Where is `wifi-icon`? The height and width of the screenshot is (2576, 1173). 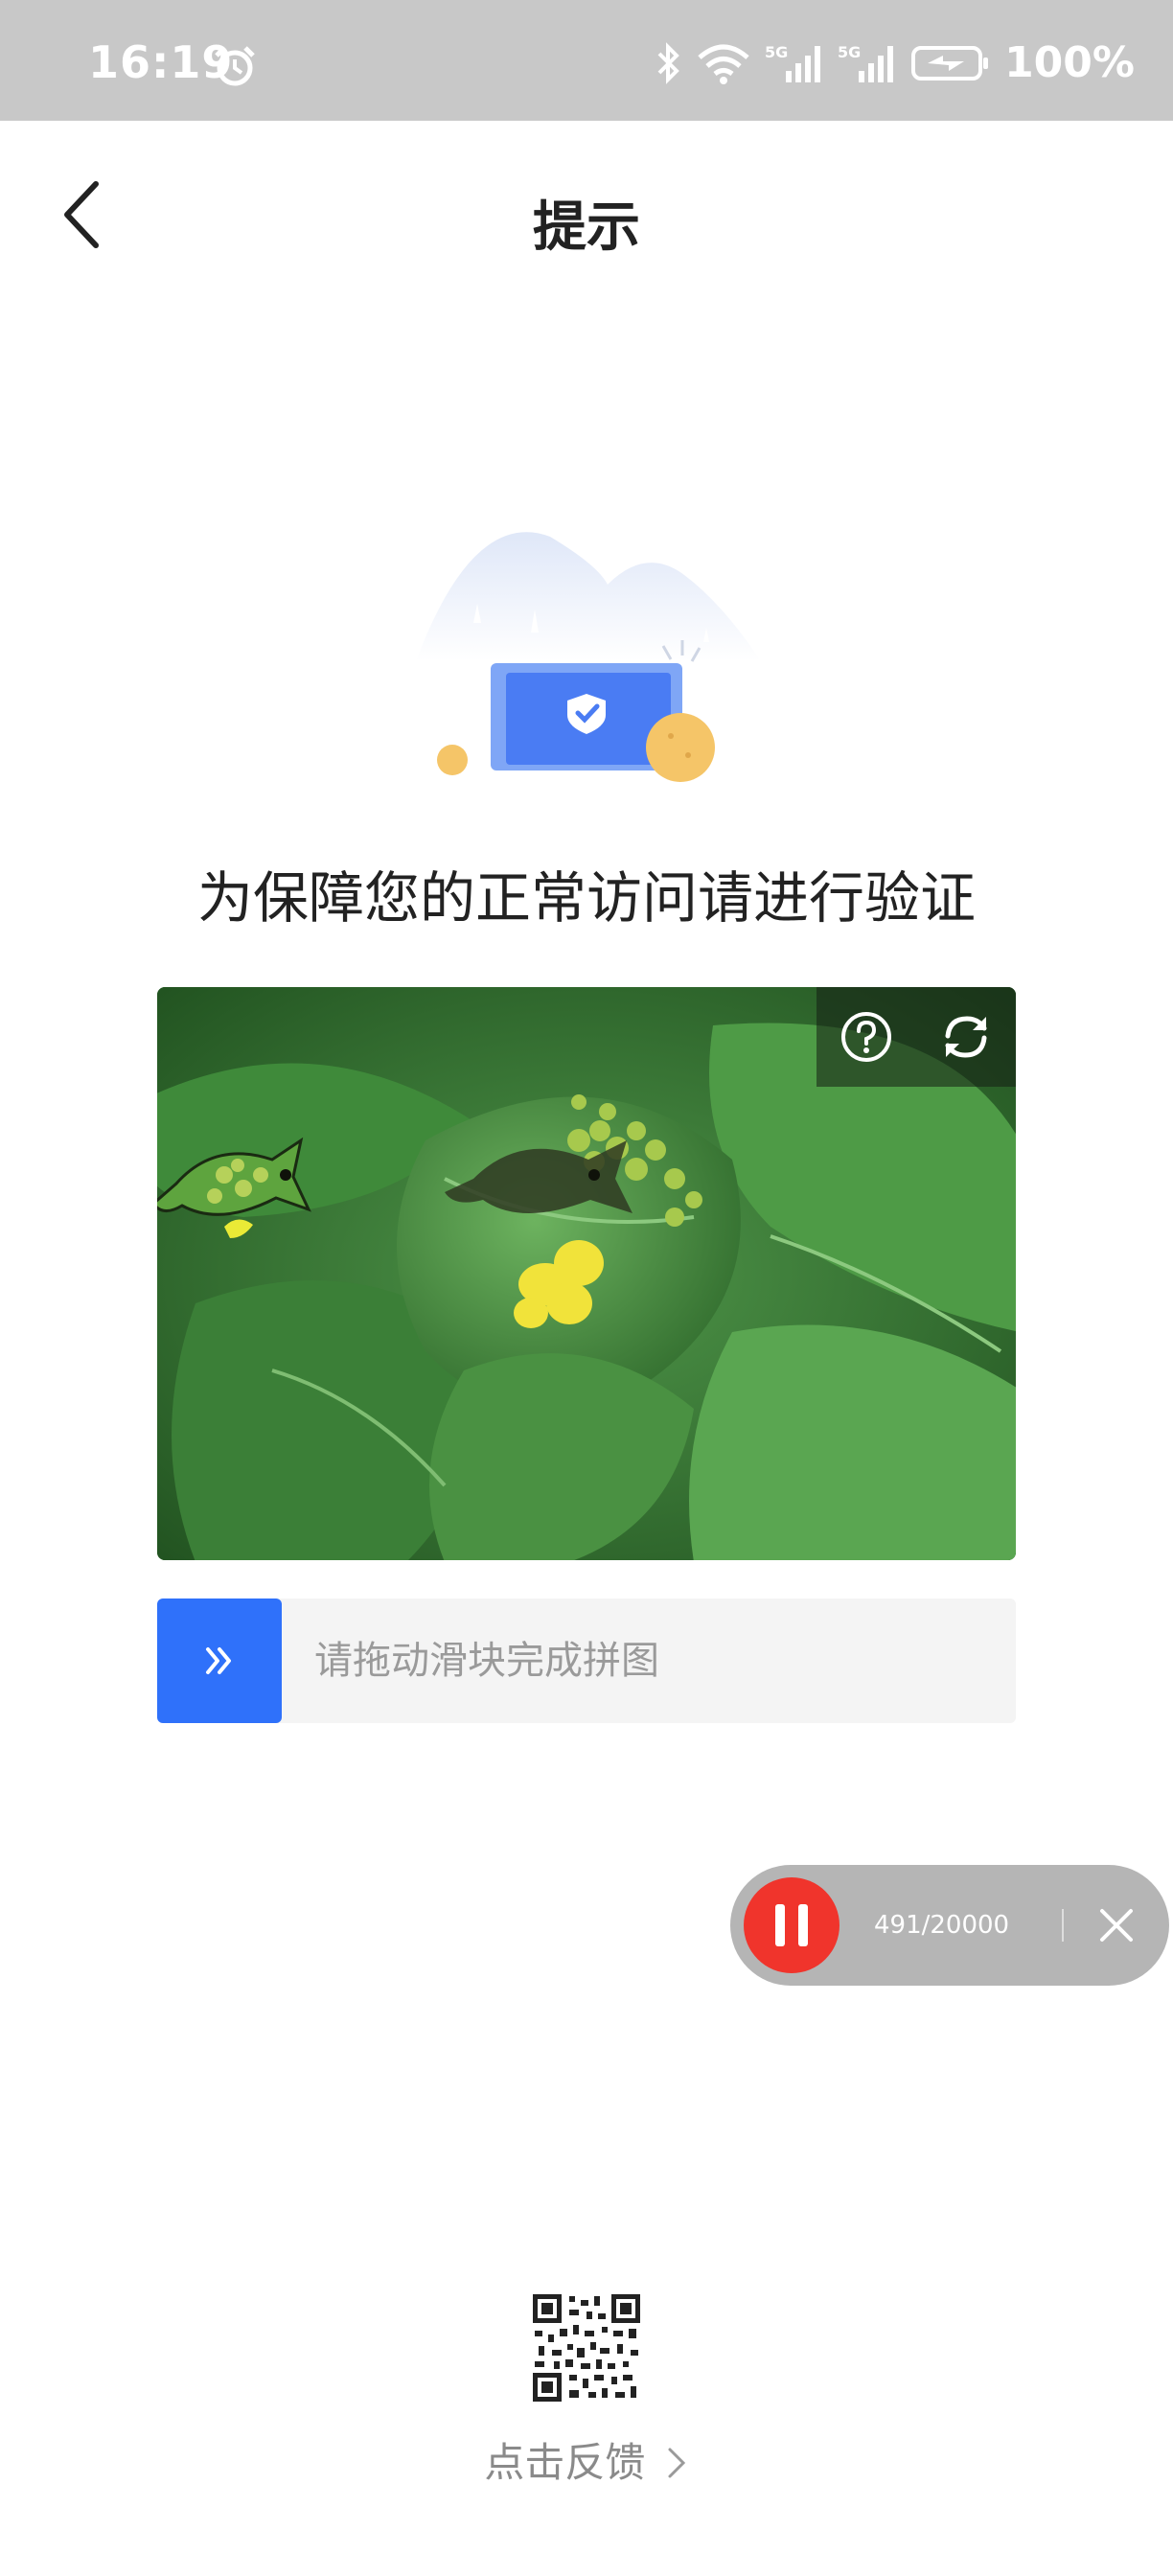
wifi-icon is located at coordinates (723, 64).